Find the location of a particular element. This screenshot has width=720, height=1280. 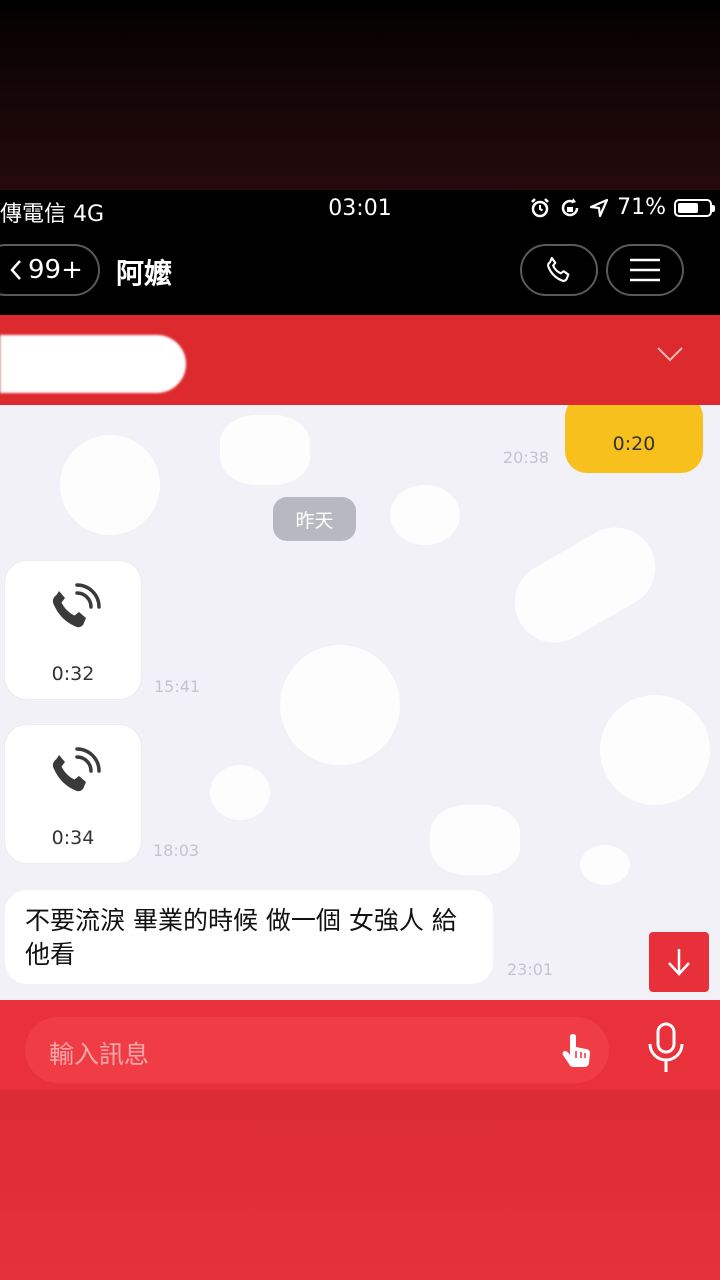

message-time: 23:01 is located at coordinates (530, 969).